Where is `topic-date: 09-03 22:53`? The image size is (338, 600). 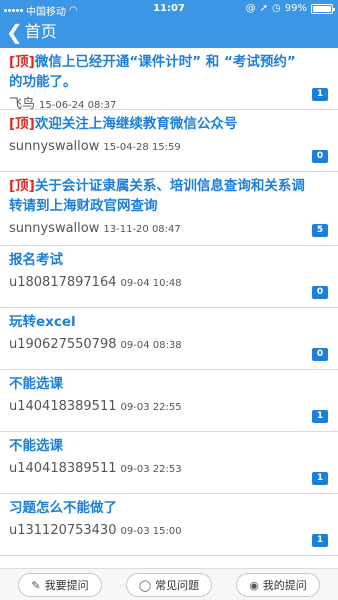 topic-date: 09-03 22:53 is located at coordinates (151, 469).